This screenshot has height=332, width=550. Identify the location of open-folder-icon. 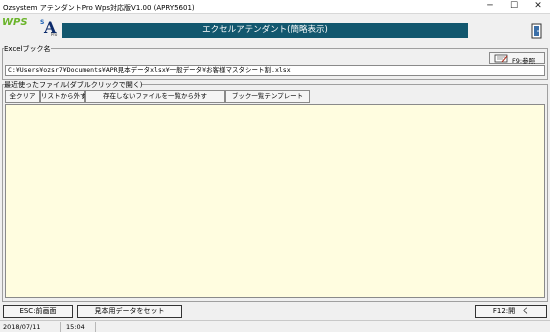
(501, 58).